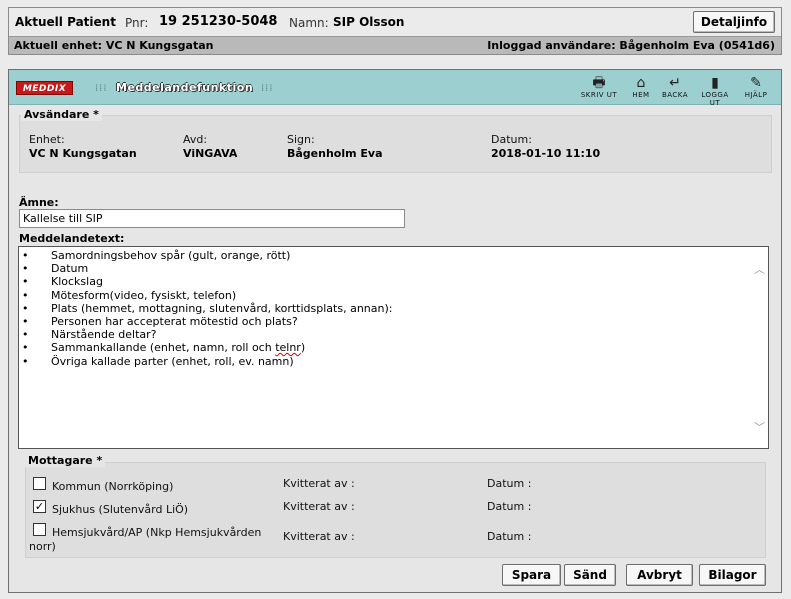 This screenshot has width=791, height=599. Describe the element at coordinates (715, 99) in the screenshot. I see `logout-label: LOGGA UT` at that location.